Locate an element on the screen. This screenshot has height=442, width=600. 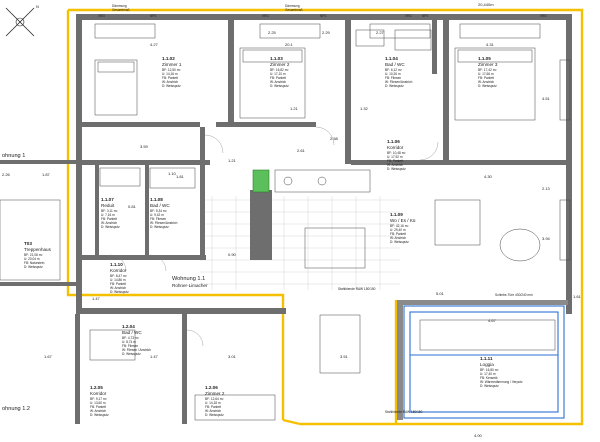
svg-text: Zimmer 1 is located at coordinates (172, 64).